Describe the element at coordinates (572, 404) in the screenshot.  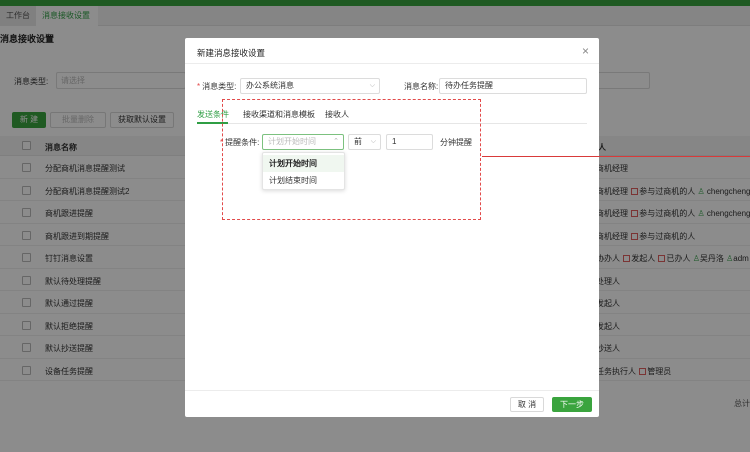
I see `next-button: 下一步` at that location.